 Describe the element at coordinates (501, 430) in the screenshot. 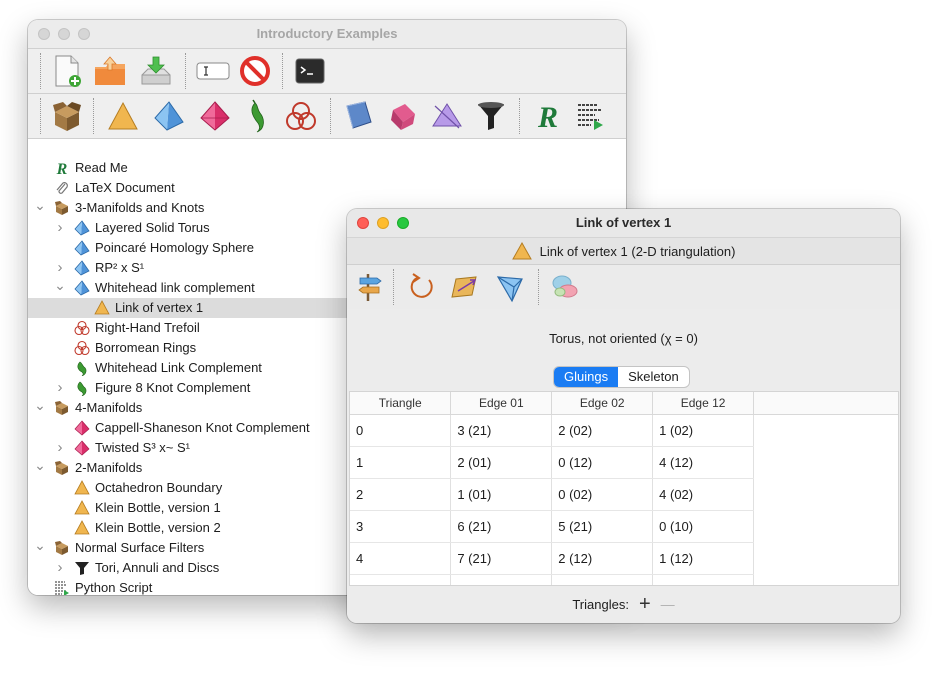

I see `gluing-cell: 3 (21)` at that location.